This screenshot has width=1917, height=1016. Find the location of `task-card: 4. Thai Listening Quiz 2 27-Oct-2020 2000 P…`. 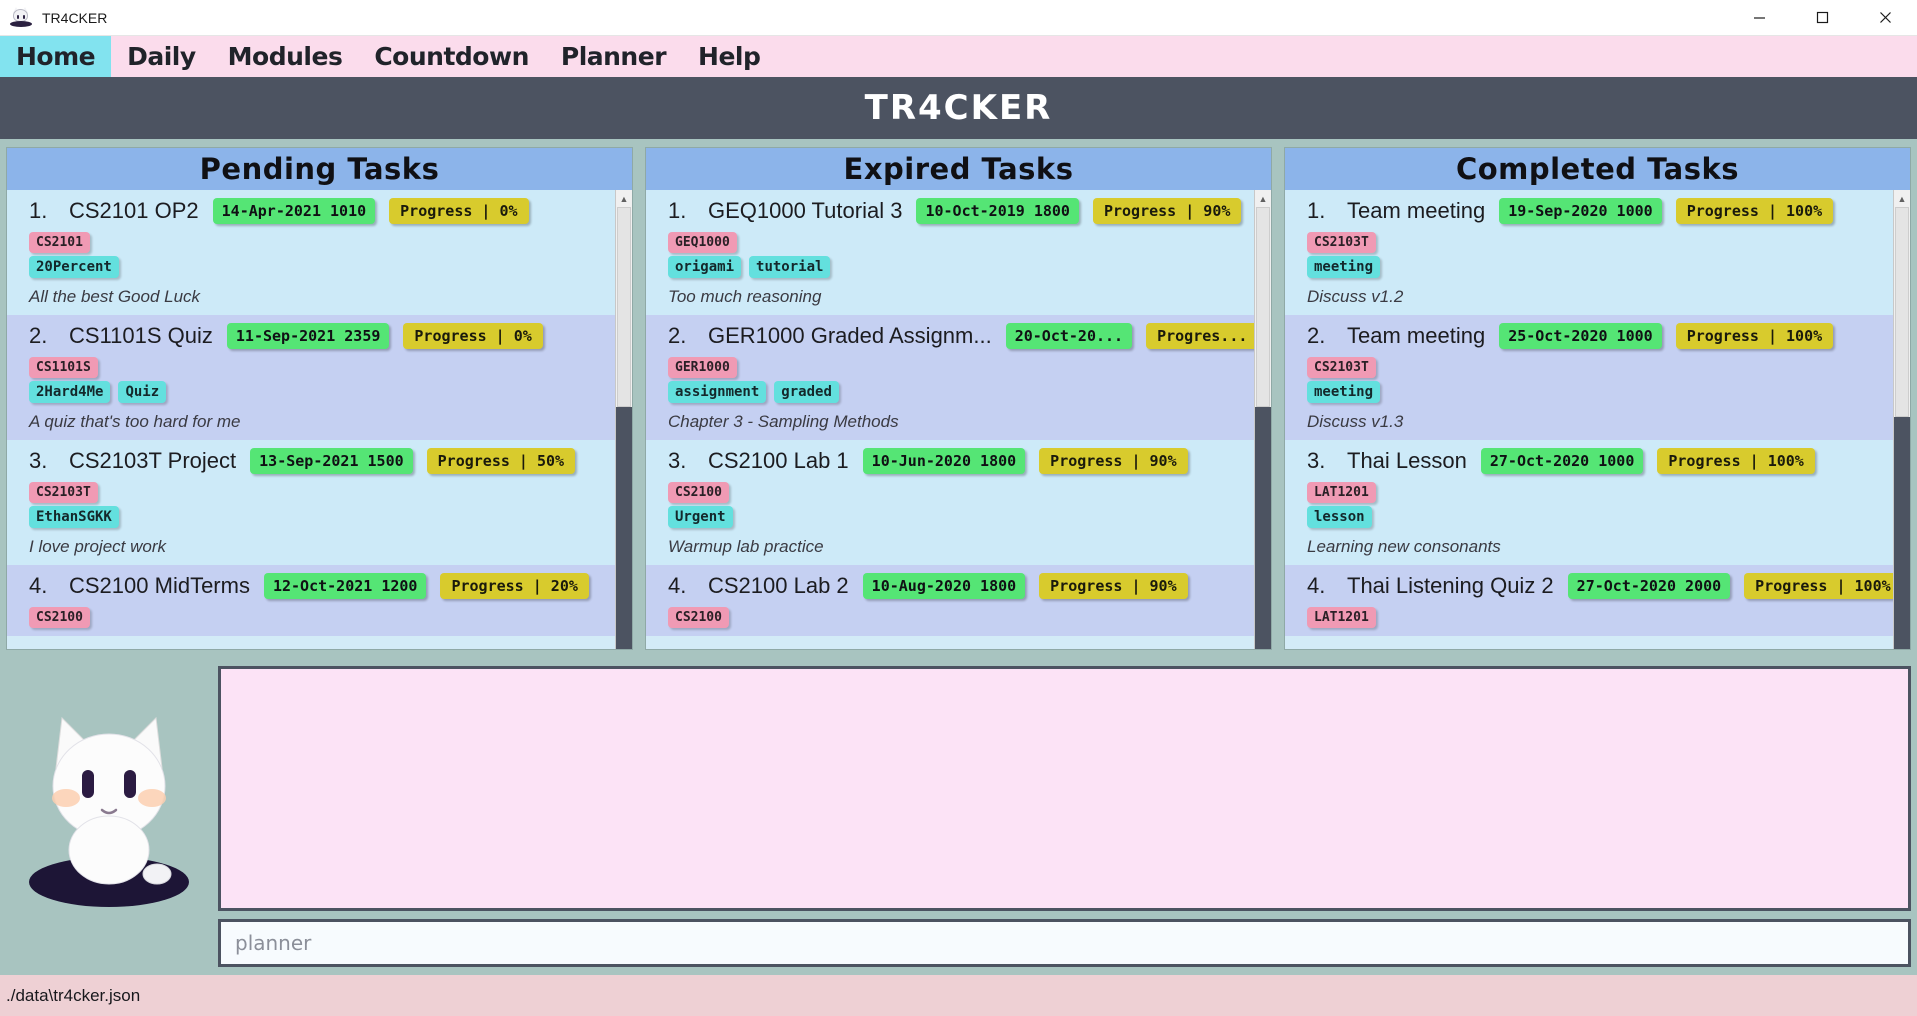

task-card: 4. Thai Listening Quiz 2 27-Oct-2020 2000 P… is located at coordinates (1589, 600).